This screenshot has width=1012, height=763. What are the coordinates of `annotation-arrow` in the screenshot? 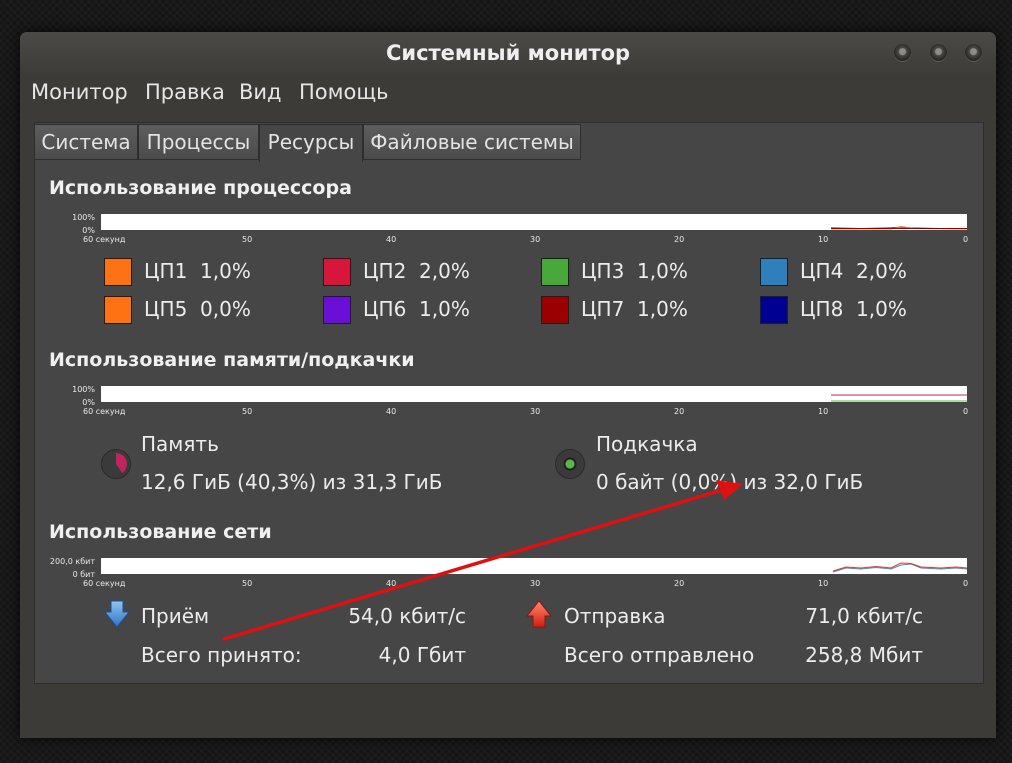 It's located at (482, 560).